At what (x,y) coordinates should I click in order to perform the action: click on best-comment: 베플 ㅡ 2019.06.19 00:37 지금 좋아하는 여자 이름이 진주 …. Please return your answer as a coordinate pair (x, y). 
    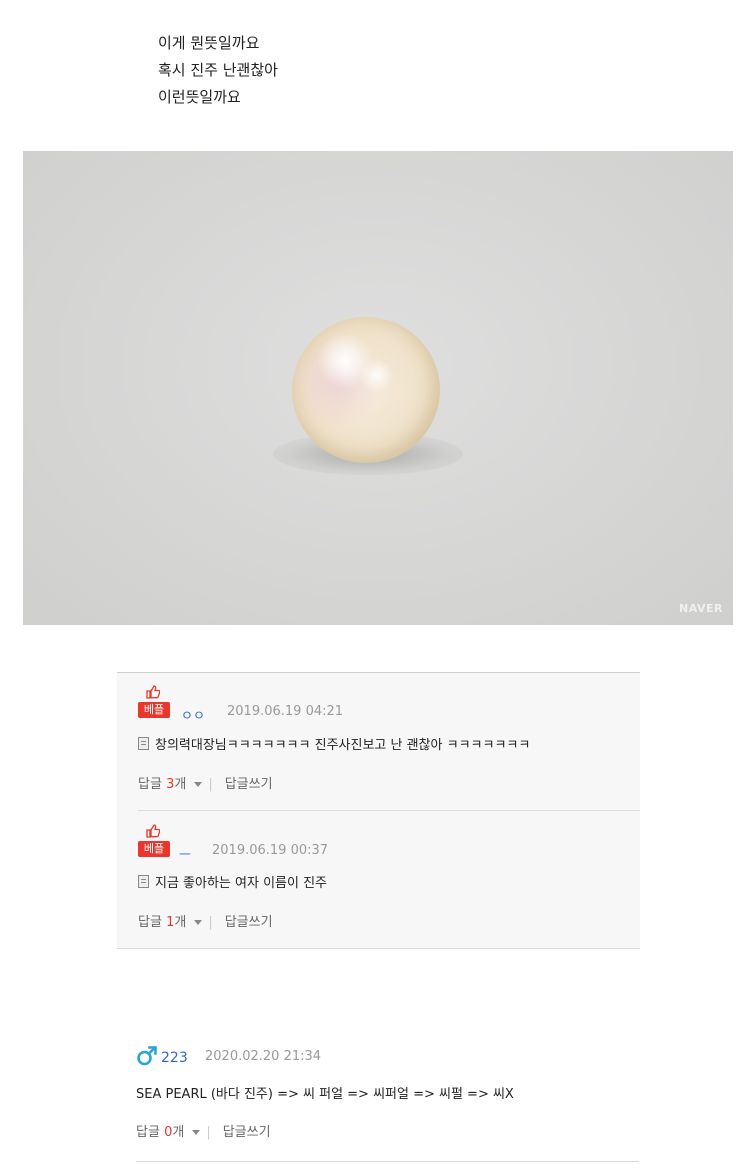
    Looking at the image, I should click on (389, 884).